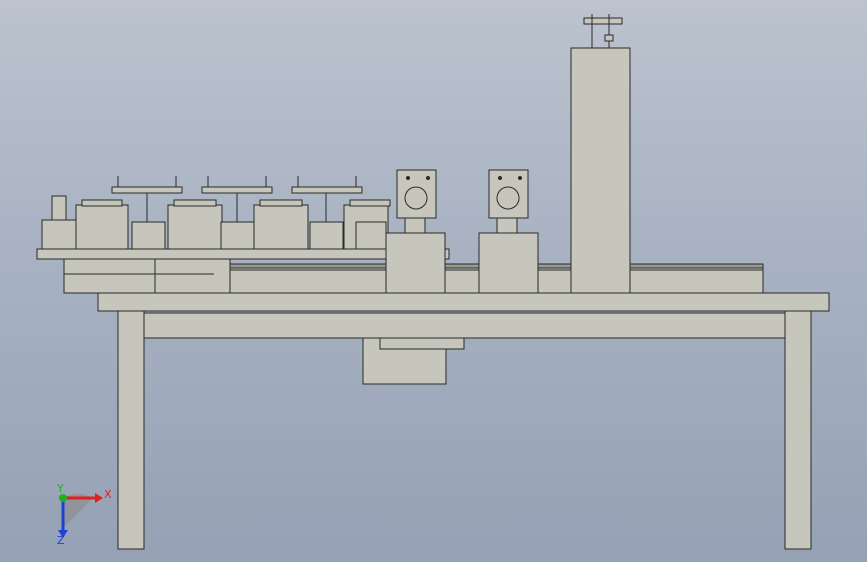 This screenshot has height=562, width=867. Describe the element at coordinates (61, 540) in the screenshot. I see `z-axis-label: Z` at that location.